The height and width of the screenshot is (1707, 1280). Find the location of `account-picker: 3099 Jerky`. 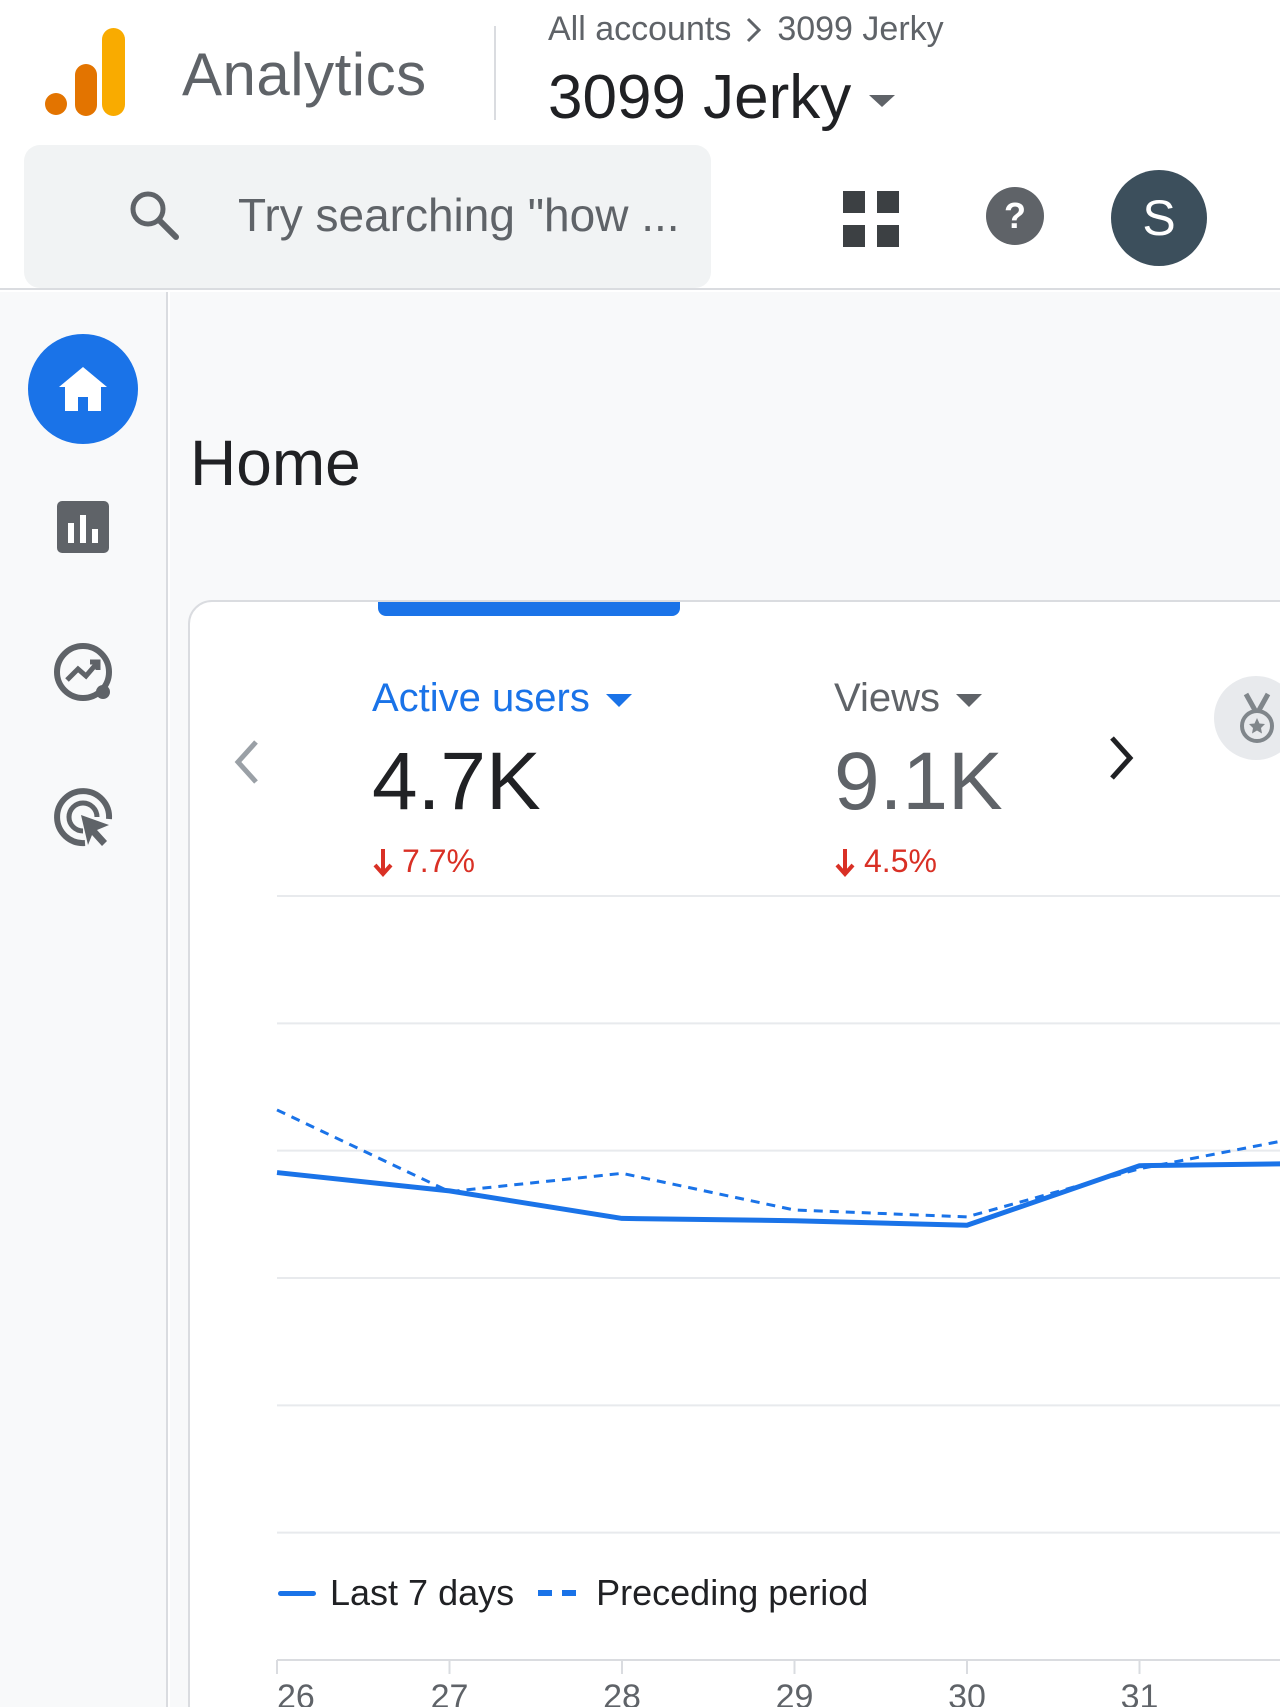

account-picker: 3099 Jerky is located at coordinates (722, 97).